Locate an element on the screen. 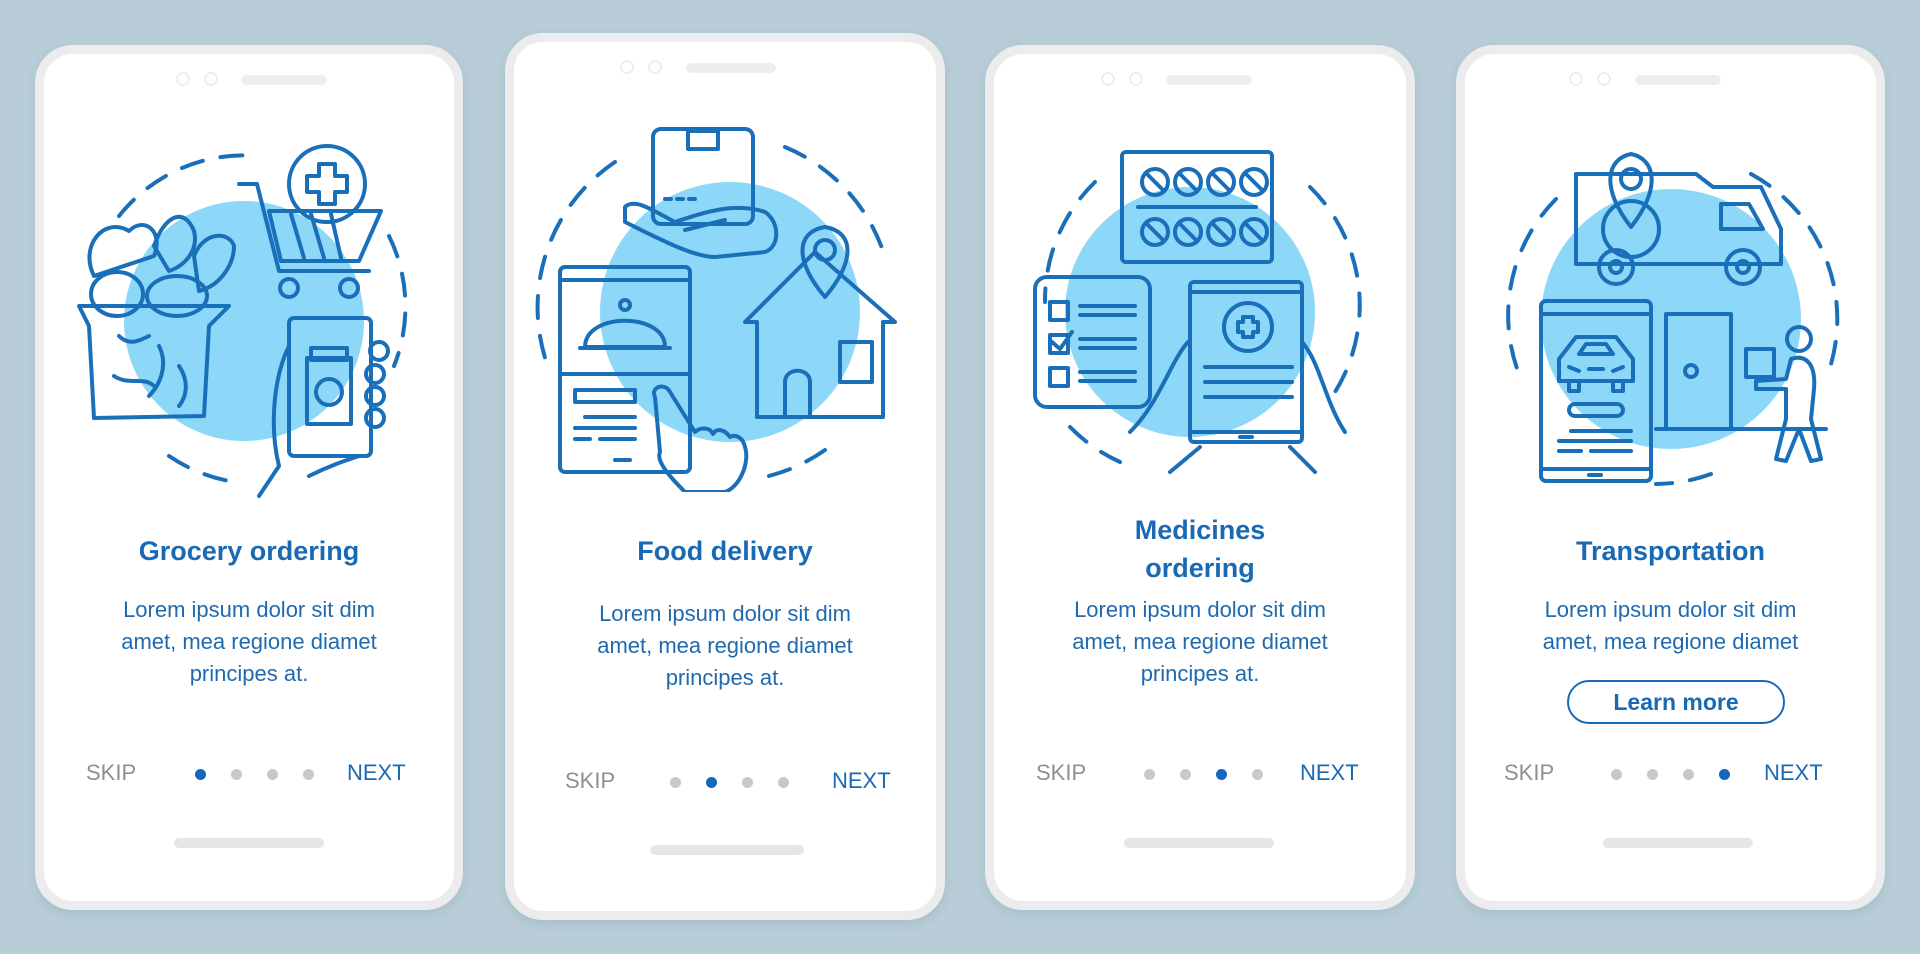 The height and width of the screenshot is (954, 1920). transportation-illustration is located at coordinates (1670, 319).